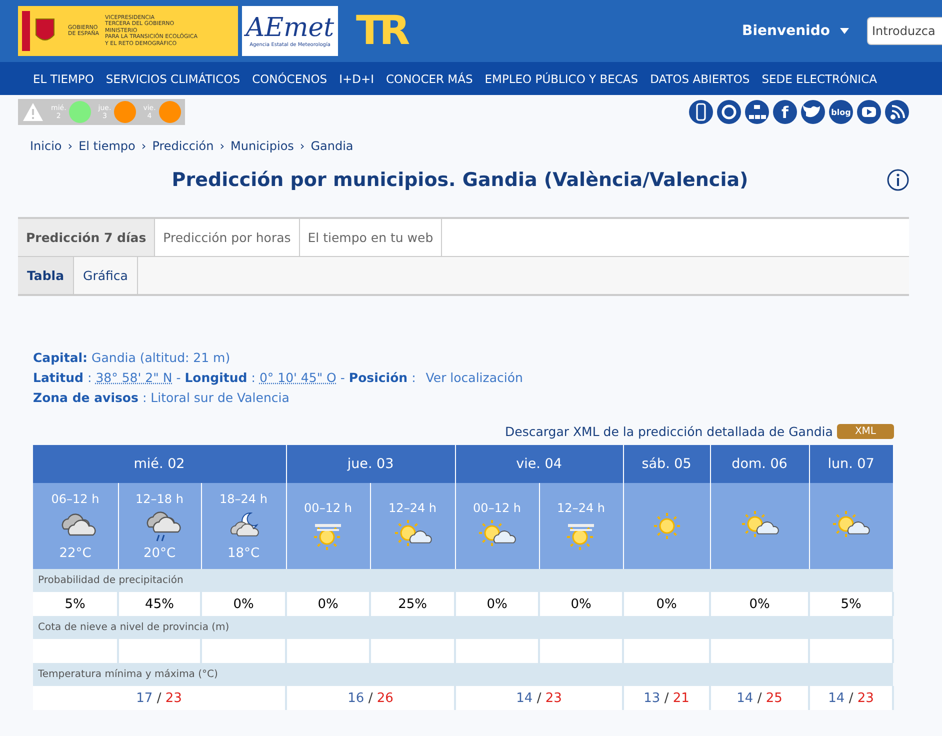 Image resolution: width=942 pixels, height=736 pixels. Describe the element at coordinates (144, 698) in the screenshot. I see `min-temp: 17` at that location.